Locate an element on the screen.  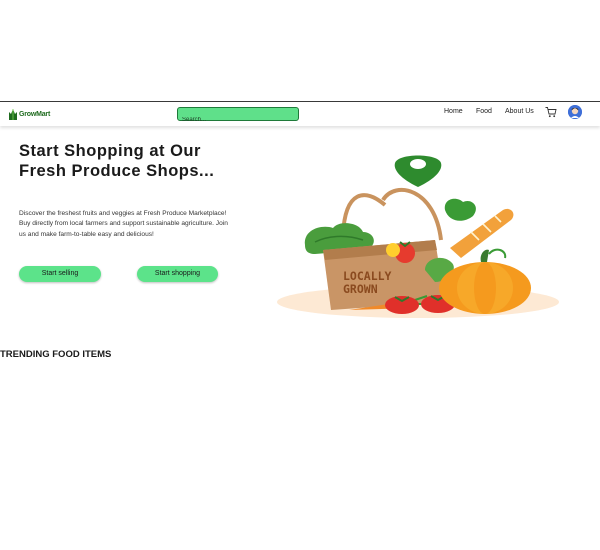
start-selling-button: Start selling is located at coordinates (60, 274).